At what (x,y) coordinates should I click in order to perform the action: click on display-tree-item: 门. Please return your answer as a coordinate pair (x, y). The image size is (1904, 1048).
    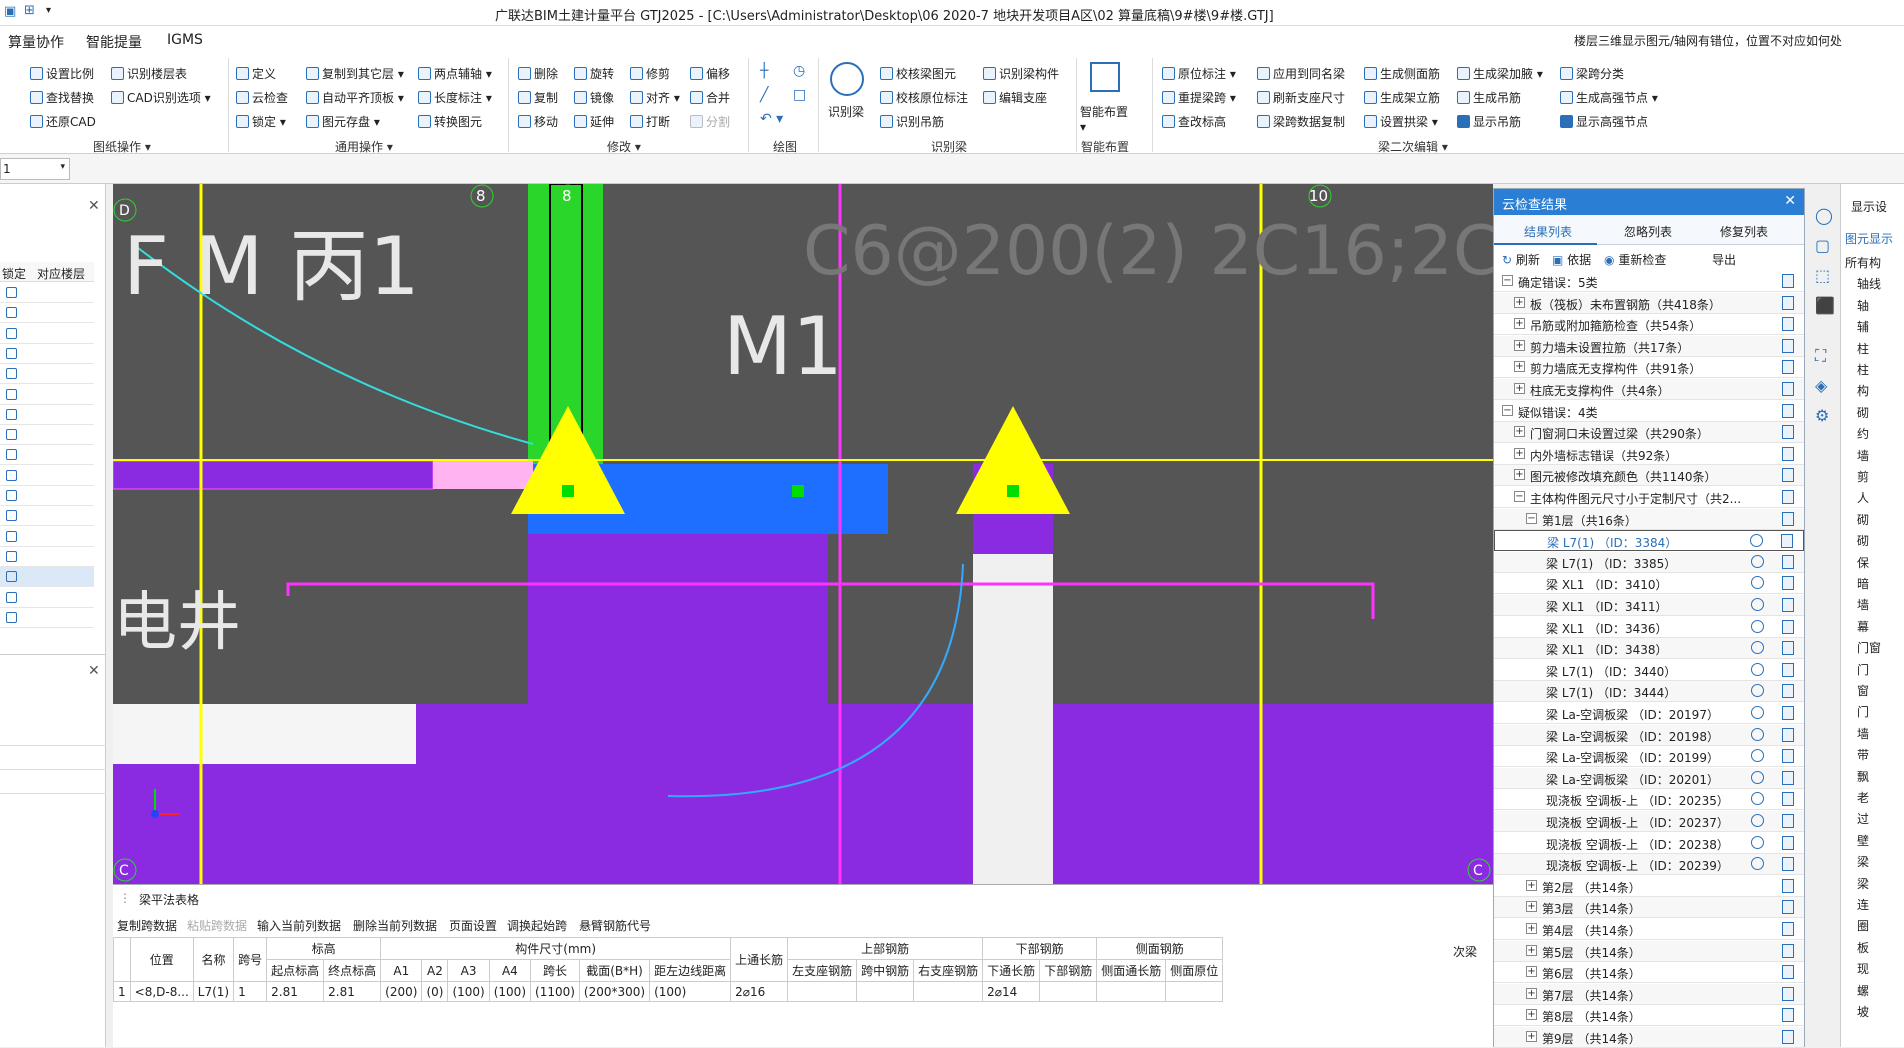
    Looking at the image, I should click on (1863, 669).